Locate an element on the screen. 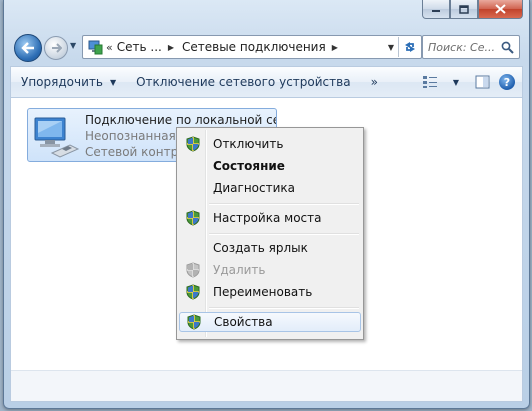 The height and width of the screenshot is (411, 532). menu-item-label: Переименовать is located at coordinates (263, 292).